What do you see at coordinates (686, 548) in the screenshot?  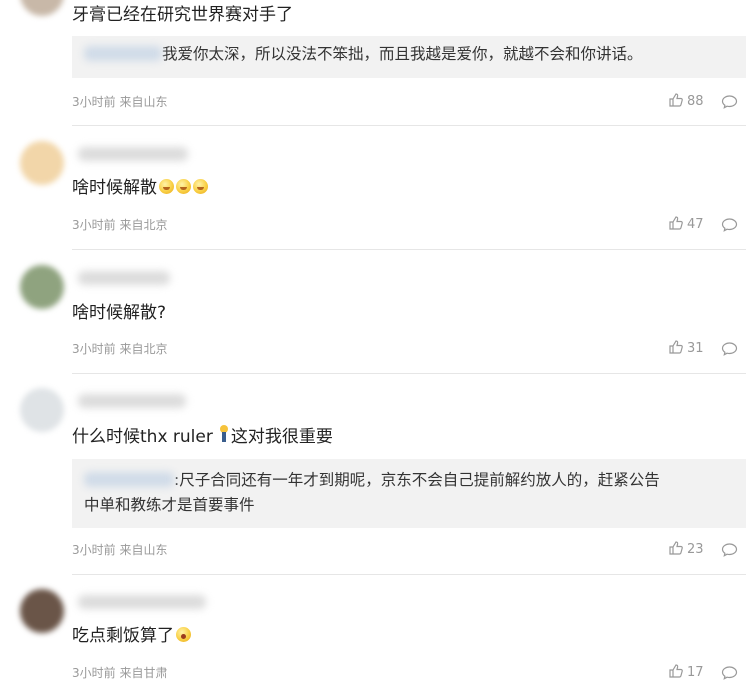 I see `like-button: 23` at bounding box center [686, 548].